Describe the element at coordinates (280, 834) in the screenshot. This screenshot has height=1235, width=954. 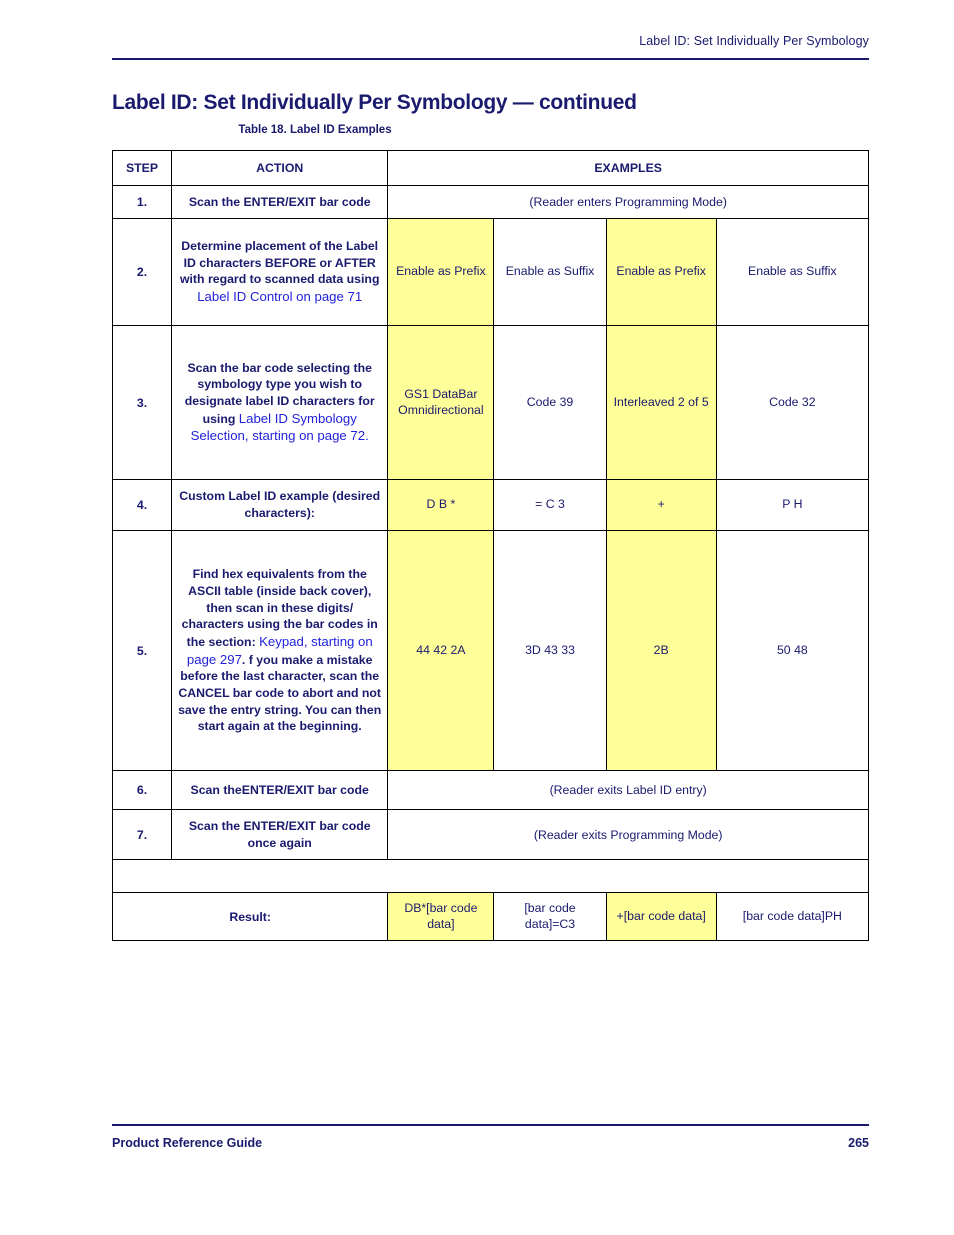
I see `step-action: Scan the ENTER/EXIT bar code once again` at that location.